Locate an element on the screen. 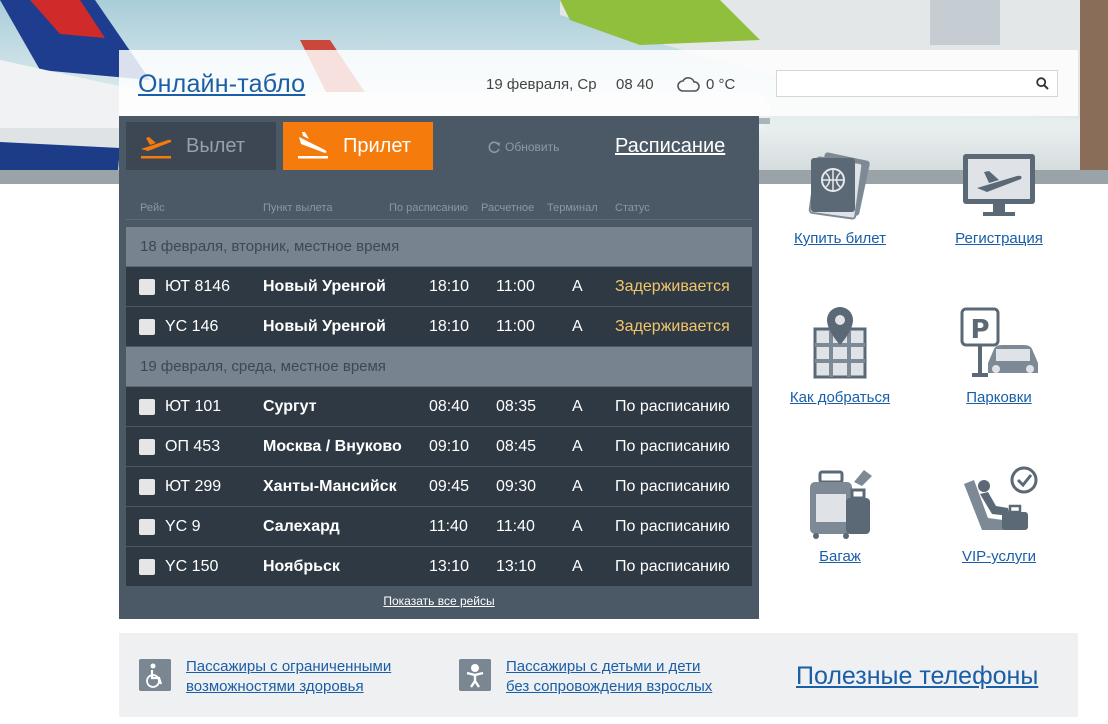  wheelchair-icon is located at coordinates (155, 675).